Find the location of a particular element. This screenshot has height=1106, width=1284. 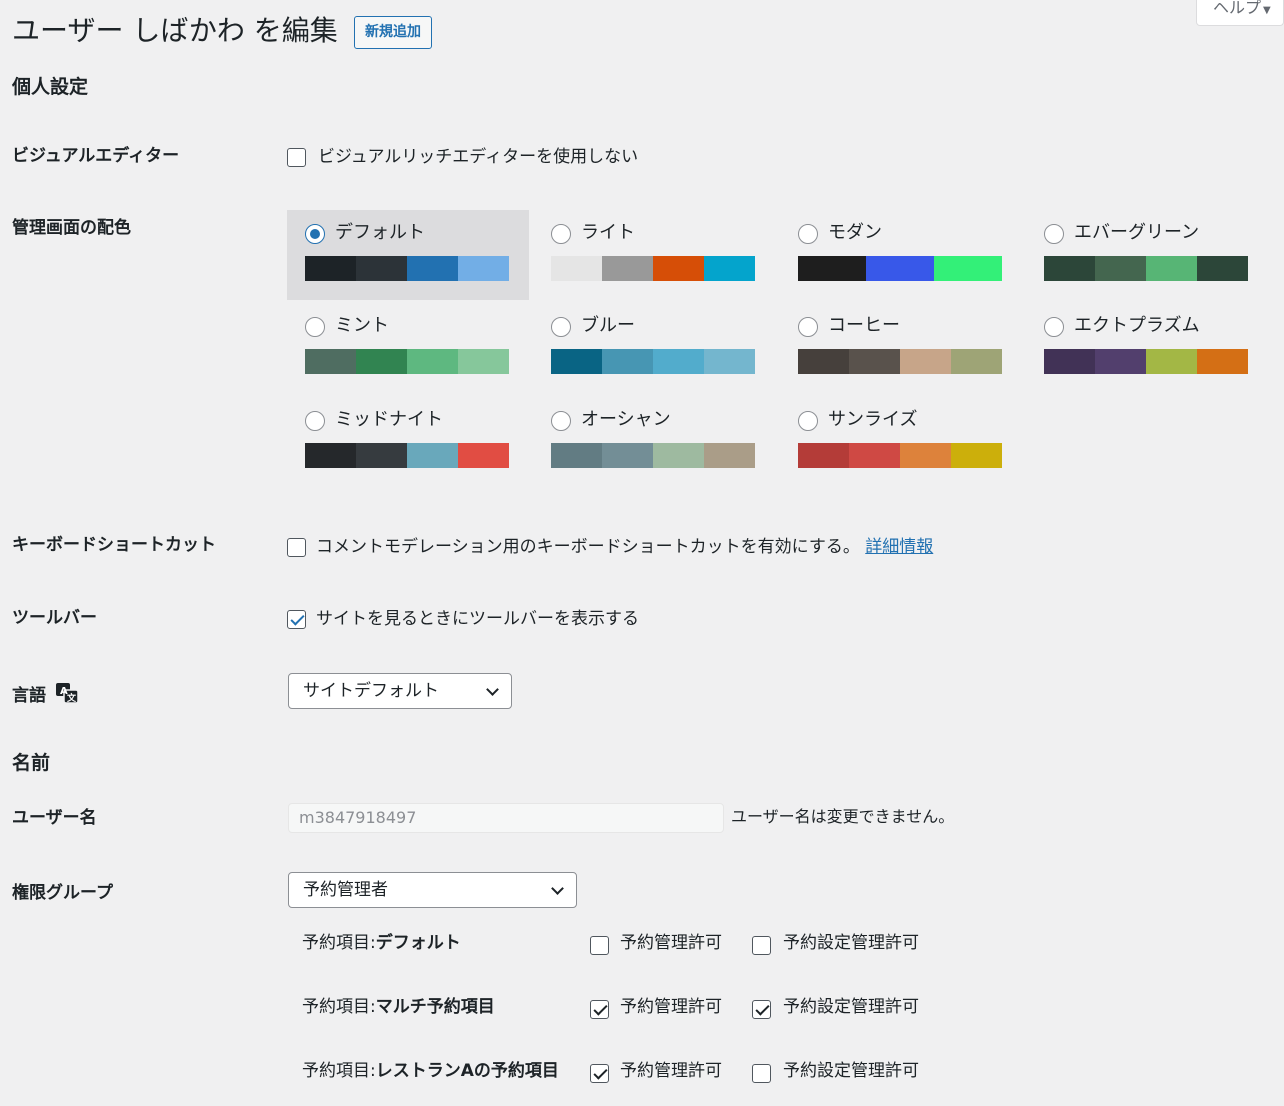

name-heading: 名前 is located at coordinates (31, 763).